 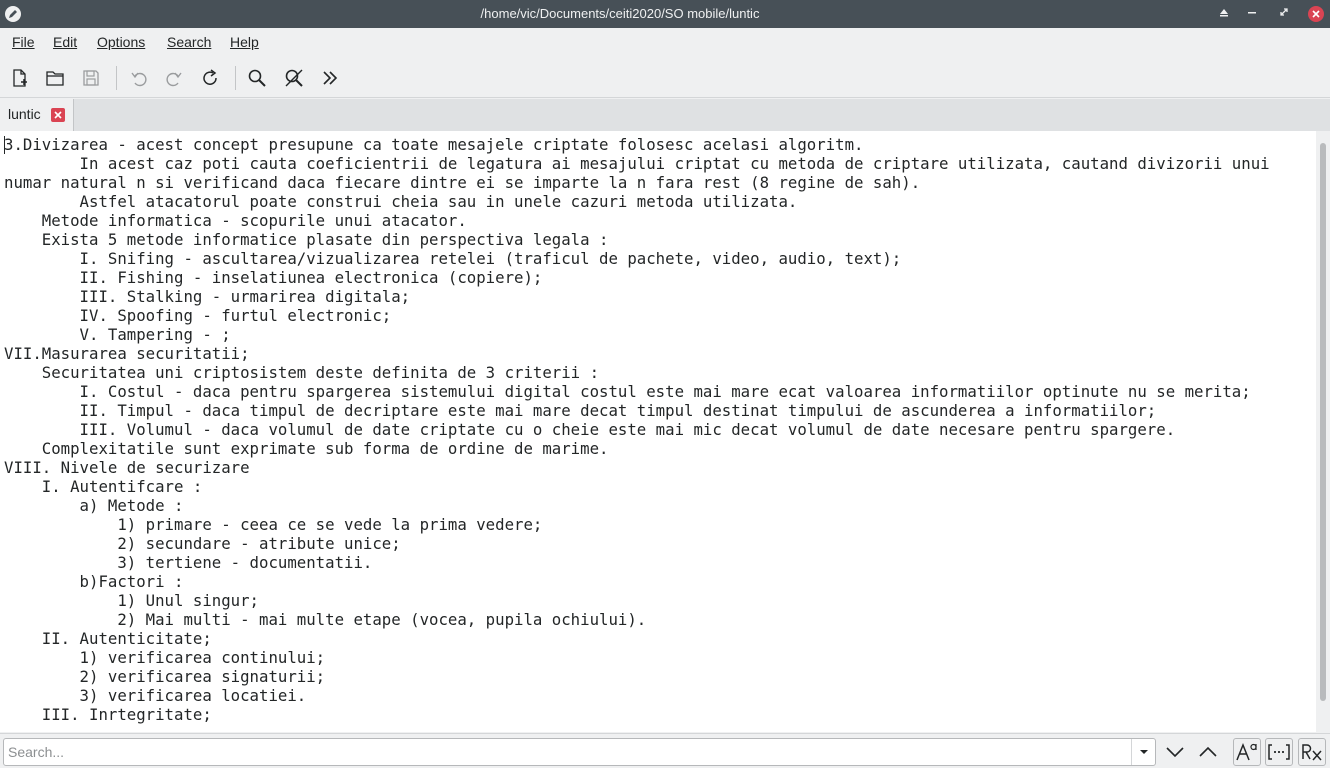 I want to click on replace-icon, so click(x=294, y=78).